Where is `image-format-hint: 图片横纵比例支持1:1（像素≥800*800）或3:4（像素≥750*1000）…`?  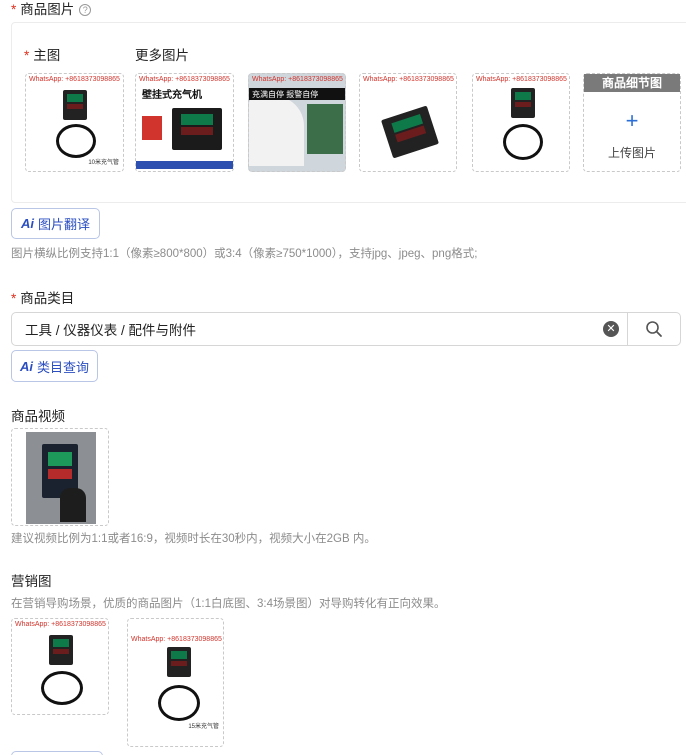
image-format-hint: 图片横纵比例支持1:1（像素≥800*800）或3:4（像素≥750*1000）… is located at coordinates (244, 254).